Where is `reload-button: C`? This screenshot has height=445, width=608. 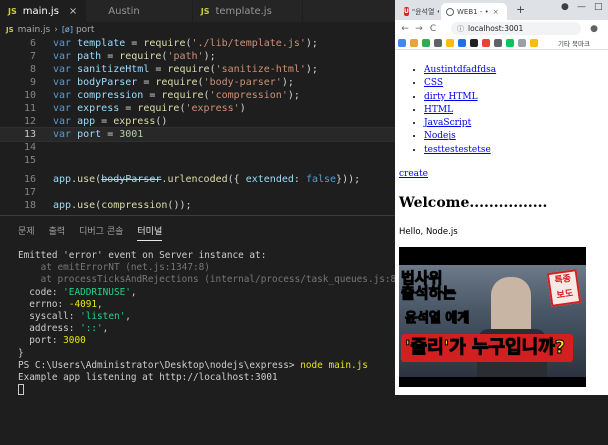
reload-button: C is located at coordinates (433, 29).